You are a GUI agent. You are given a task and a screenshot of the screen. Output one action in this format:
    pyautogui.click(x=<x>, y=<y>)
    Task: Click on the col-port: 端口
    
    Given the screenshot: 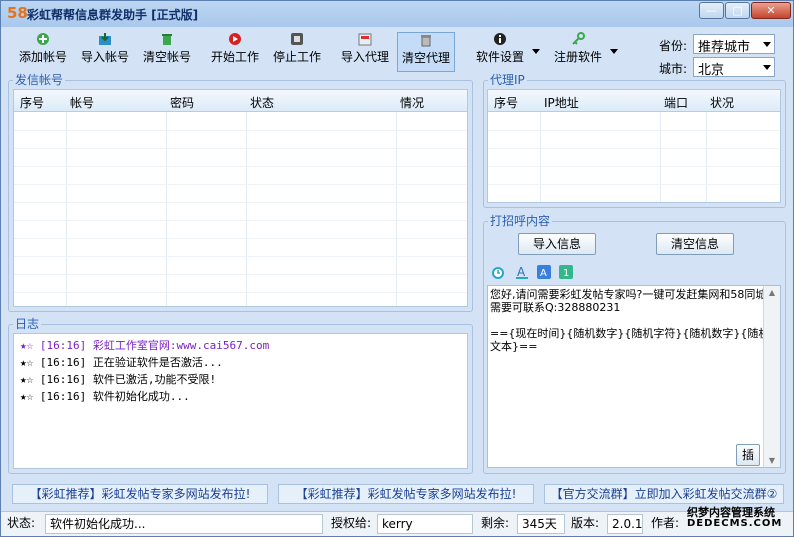 What is the action you would take?
    pyautogui.click(x=676, y=103)
    